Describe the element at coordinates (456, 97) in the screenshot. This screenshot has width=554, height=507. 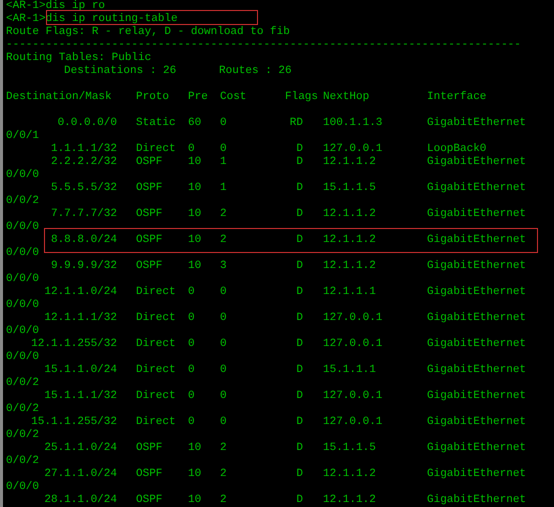
I see `column-header: Interface` at that location.